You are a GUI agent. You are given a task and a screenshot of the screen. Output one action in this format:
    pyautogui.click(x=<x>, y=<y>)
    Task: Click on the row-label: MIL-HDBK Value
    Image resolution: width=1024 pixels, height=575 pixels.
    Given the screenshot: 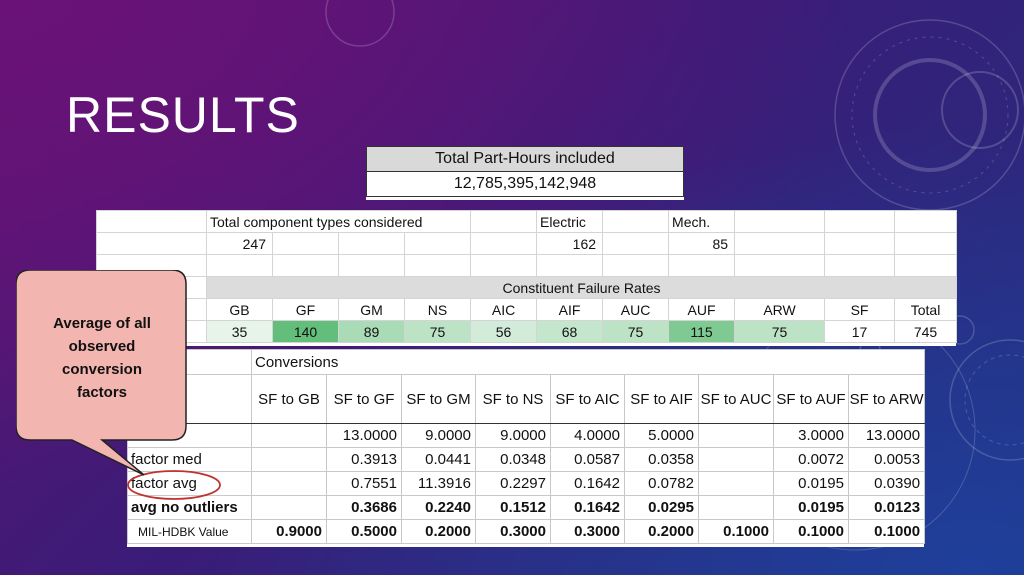 What is the action you would take?
    pyautogui.click(x=189, y=531)
    